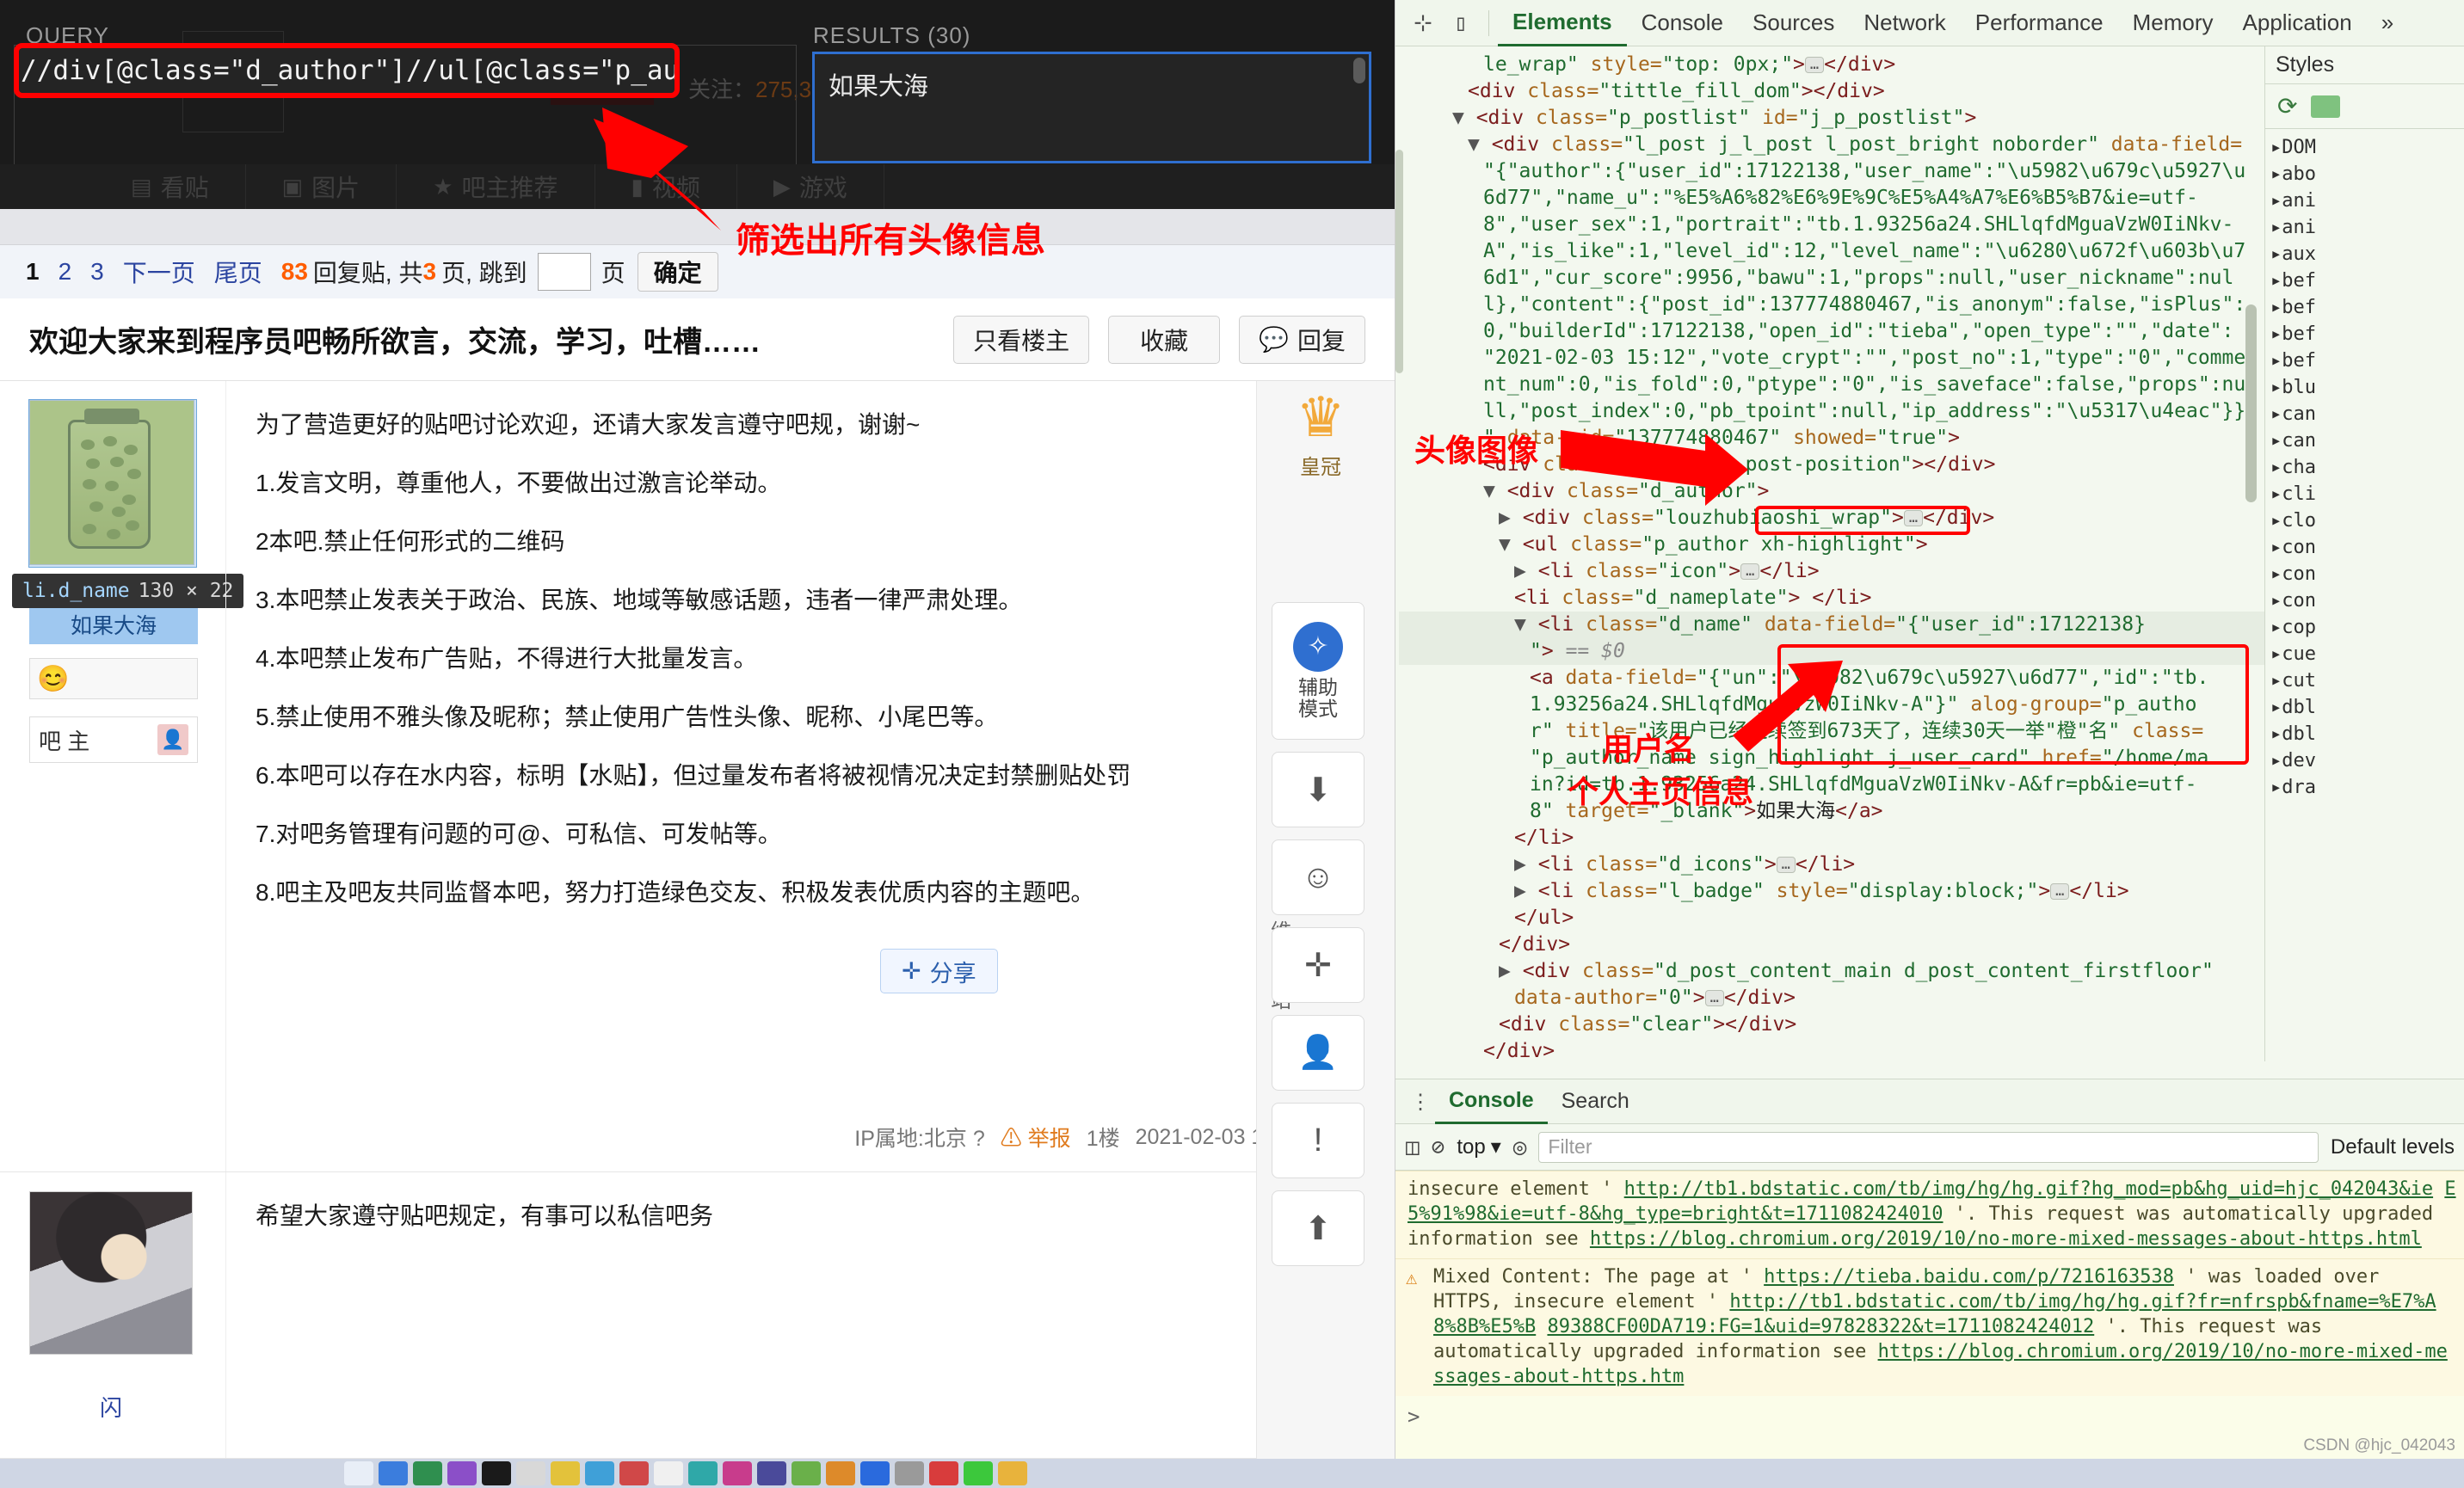  I want to click on help-icon: ?, so click(979, 1139).